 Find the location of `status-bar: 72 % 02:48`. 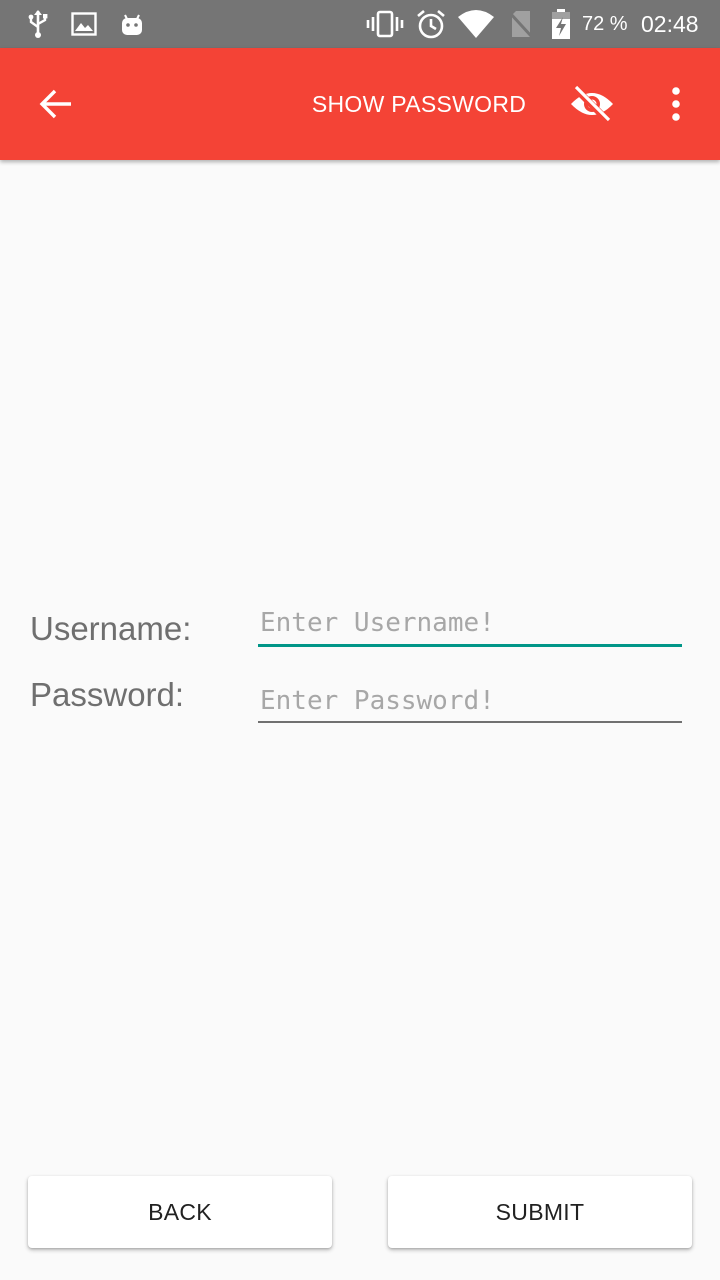

status-bar: 72 % 02:48 is located at coordinates (360, 24).